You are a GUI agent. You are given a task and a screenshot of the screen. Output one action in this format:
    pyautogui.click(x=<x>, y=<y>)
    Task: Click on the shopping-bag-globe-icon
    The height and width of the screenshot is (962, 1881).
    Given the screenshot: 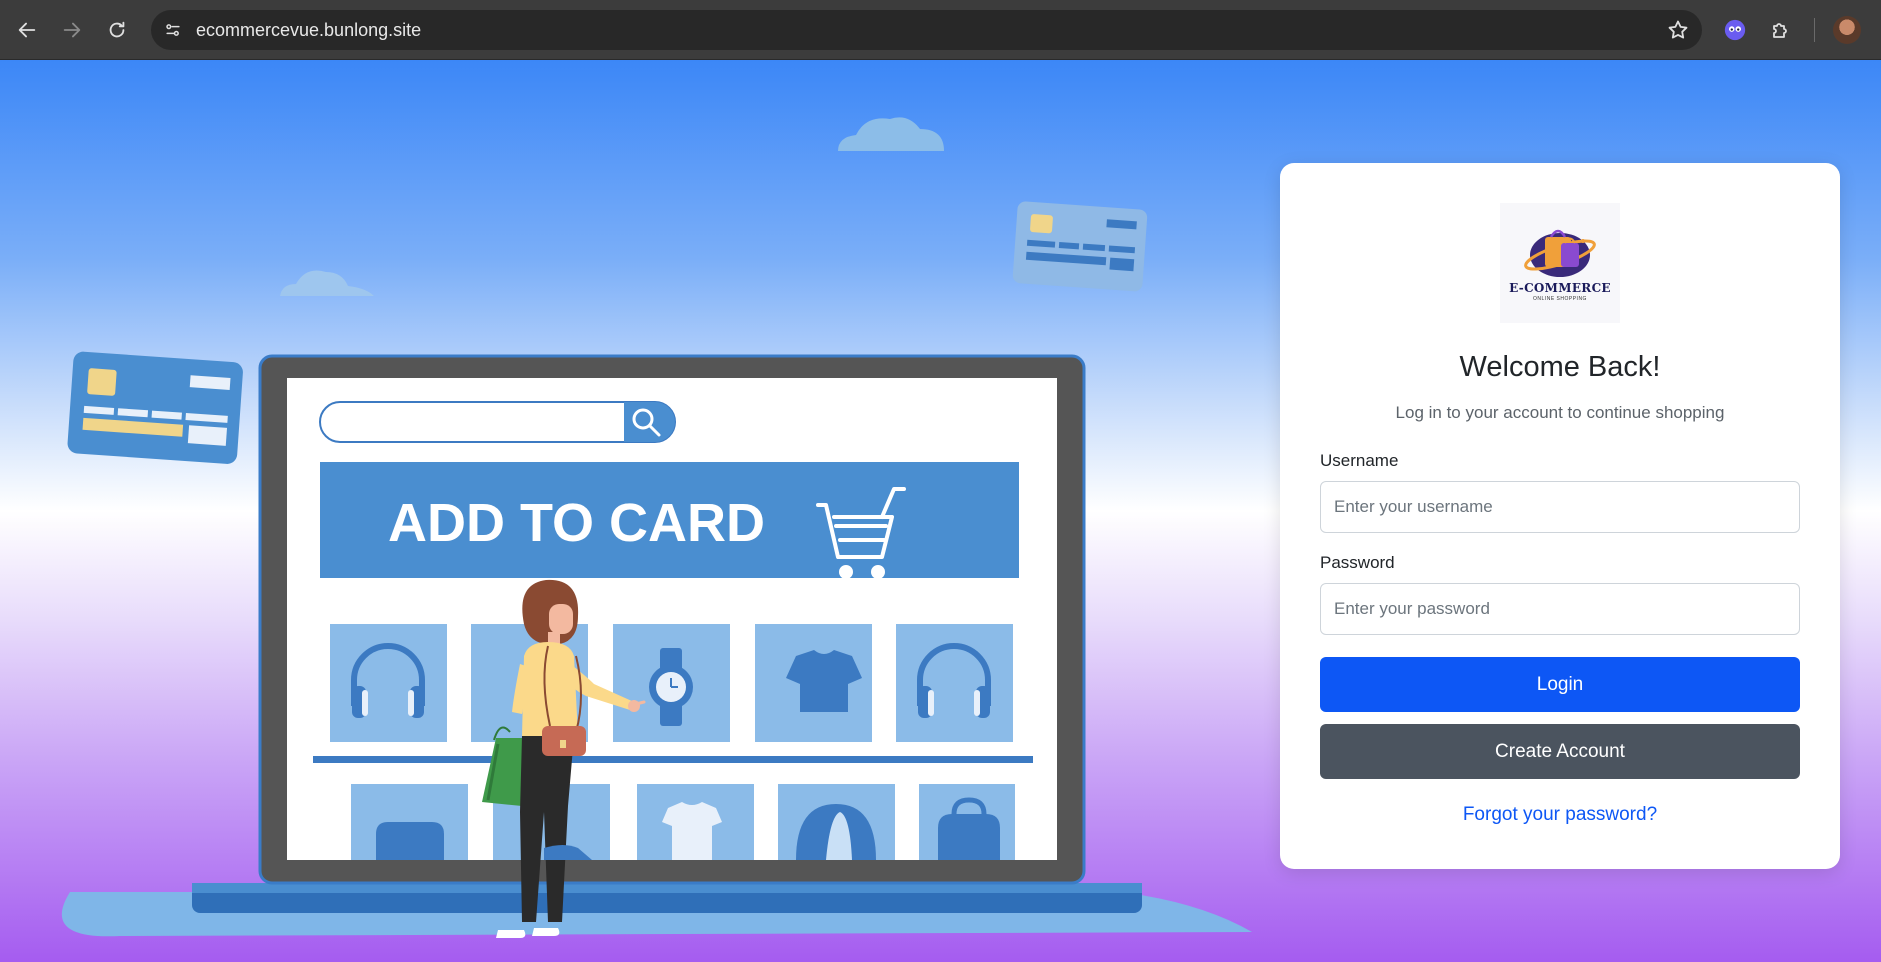 What is the action you would take?
    pyautogui.click(x=1560, y=253)
    